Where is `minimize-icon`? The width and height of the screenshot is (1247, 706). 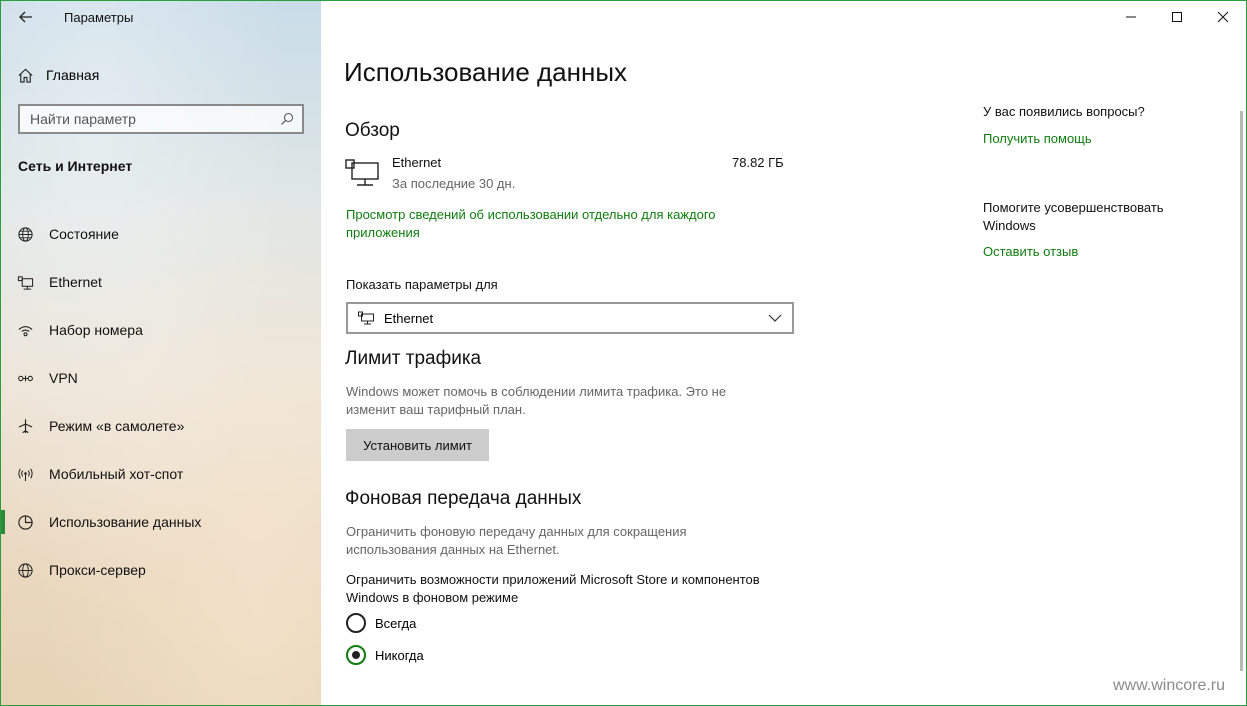 minimize-icon is located at coordinates (1131, 17).